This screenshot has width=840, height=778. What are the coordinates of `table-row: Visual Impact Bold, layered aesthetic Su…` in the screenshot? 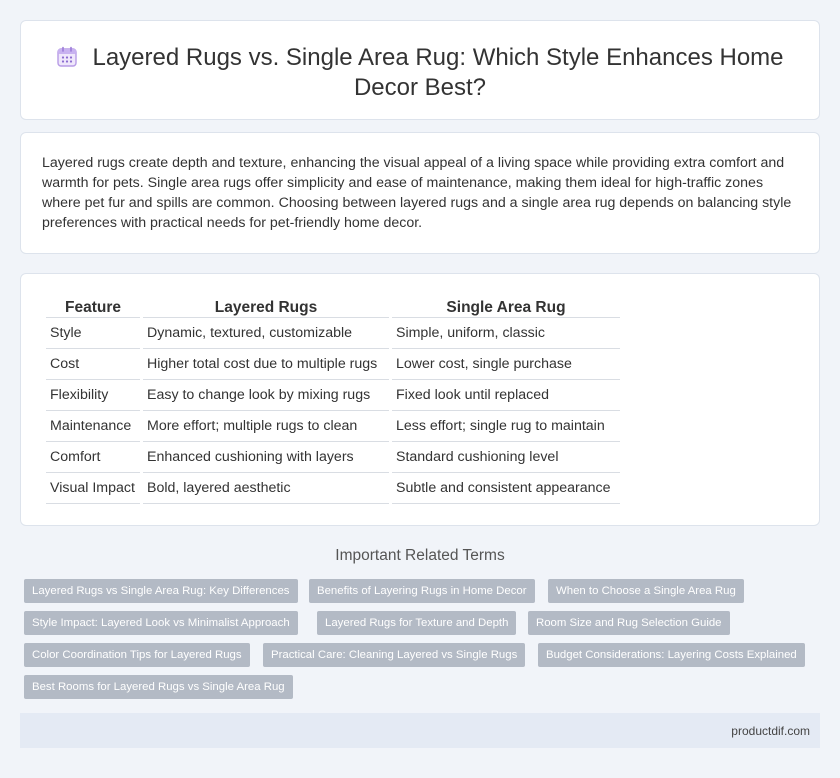 It's located at (333, 488).